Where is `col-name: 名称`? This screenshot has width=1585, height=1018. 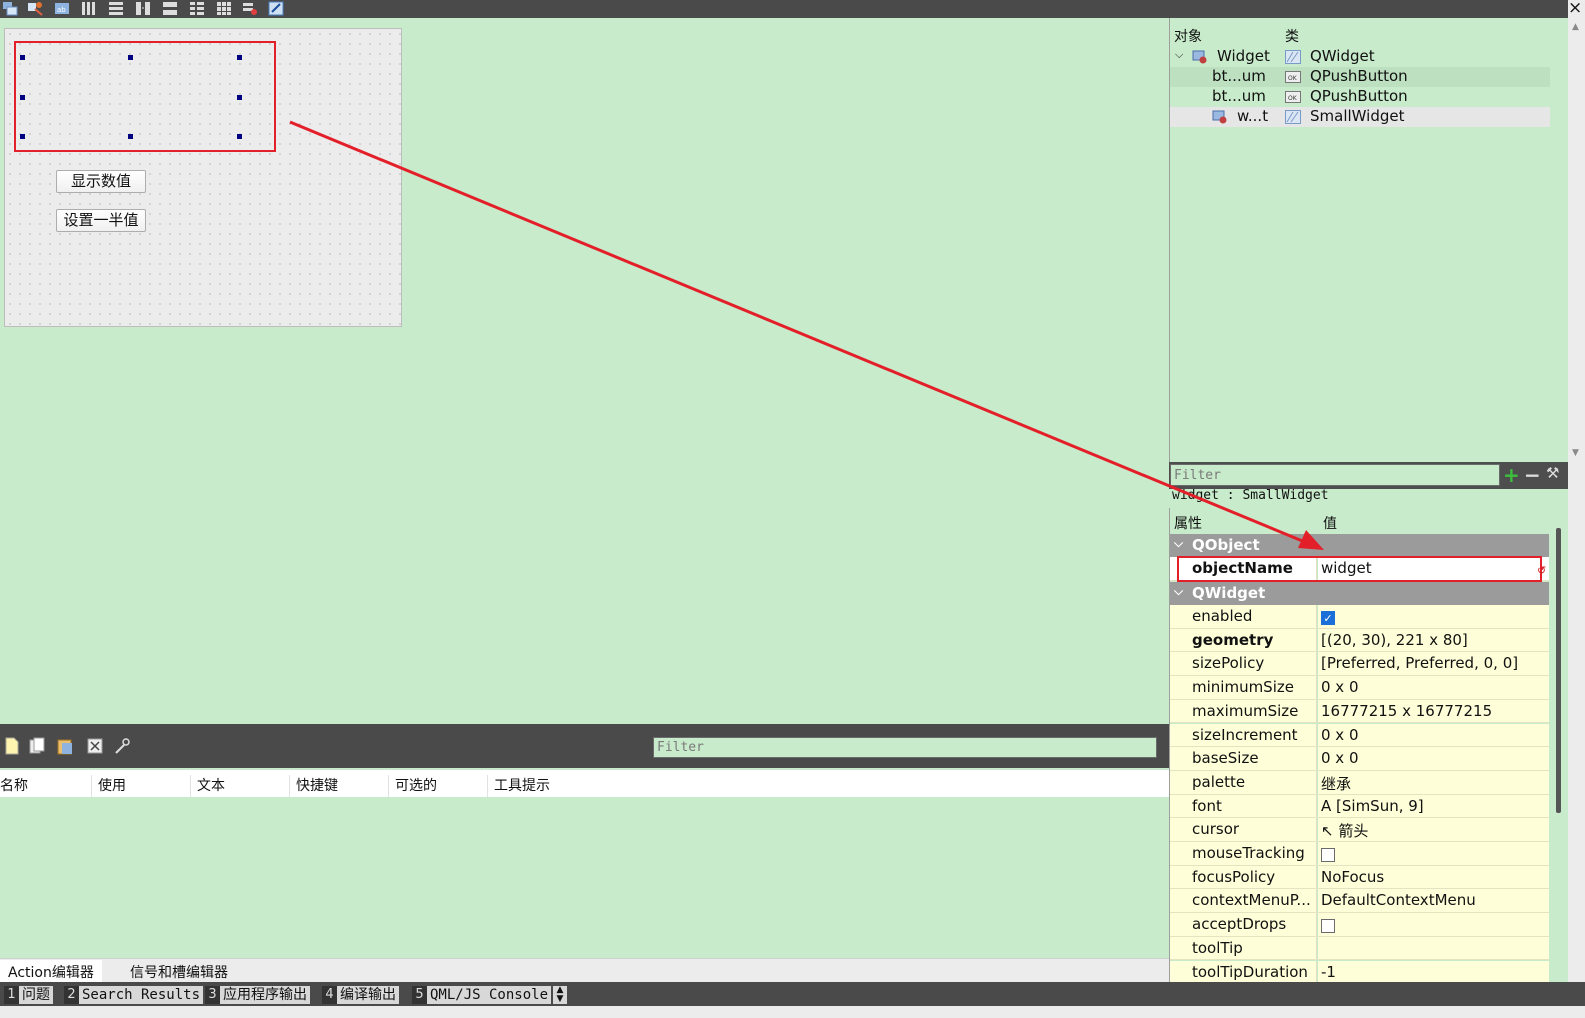
col-name: 名称 is located at coordinates (46, 786).